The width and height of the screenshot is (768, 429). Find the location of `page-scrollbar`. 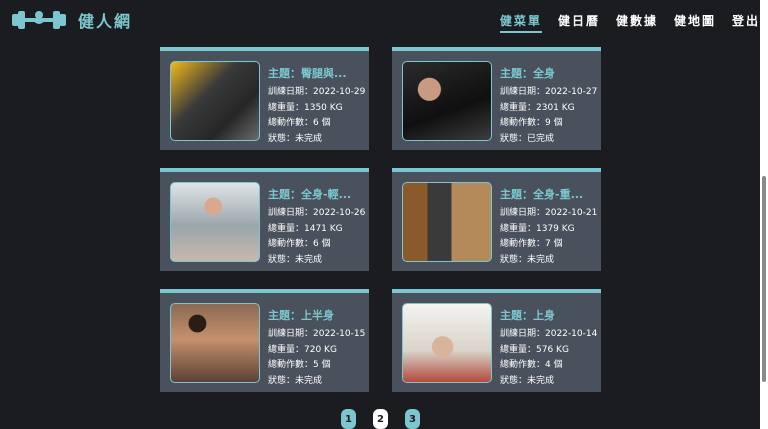

page-scrollbar is located at coordinates (764, 214).